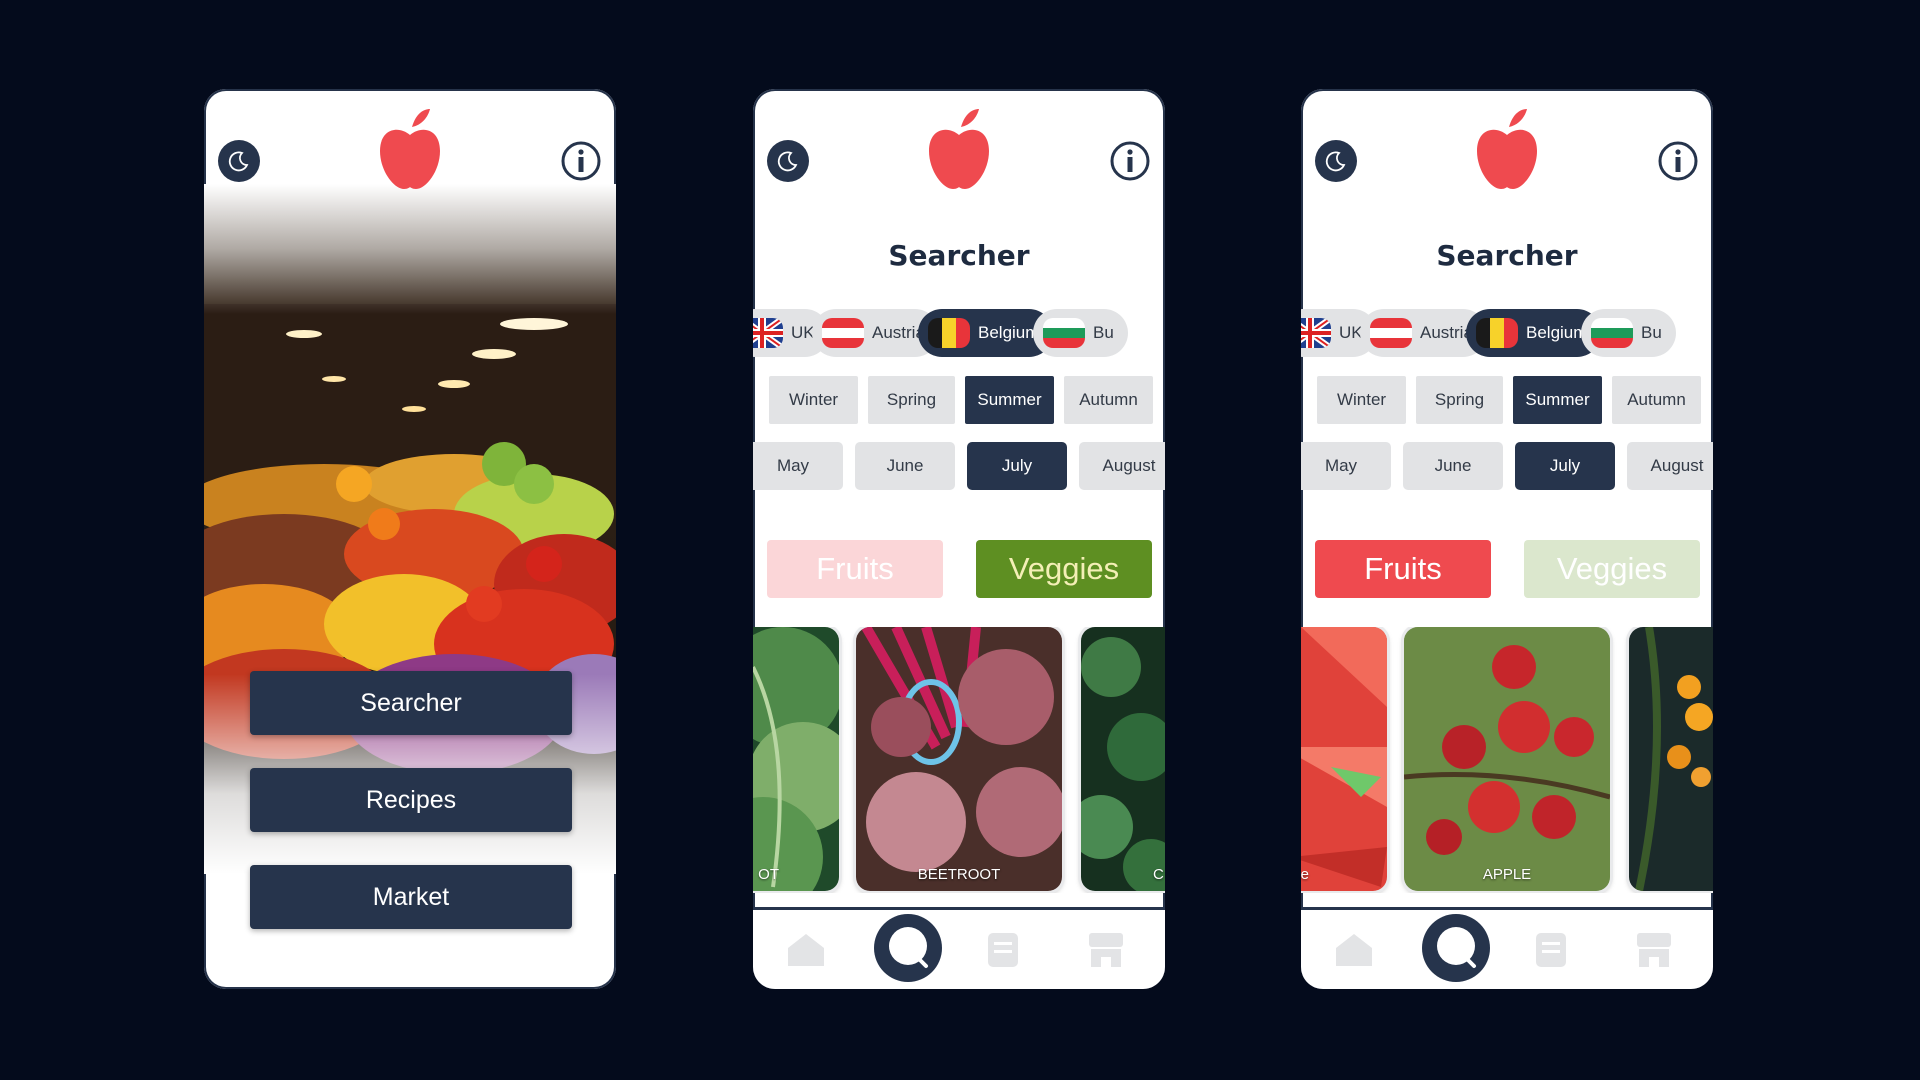 The height and width of the screenshot is (1080, 1920). What do you see at coordinates (1305, 874) in the screenshot?
I see `card-label: e` at bounding box center [1305, 874].